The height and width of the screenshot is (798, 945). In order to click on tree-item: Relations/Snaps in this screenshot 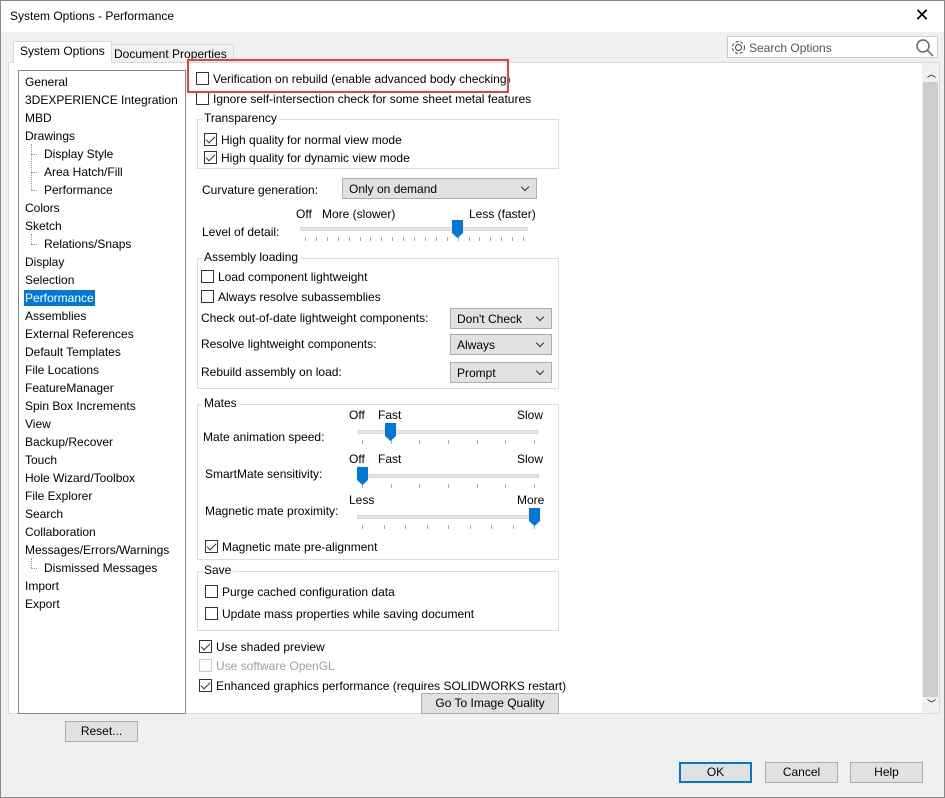, I will do `click(87, 244)`.